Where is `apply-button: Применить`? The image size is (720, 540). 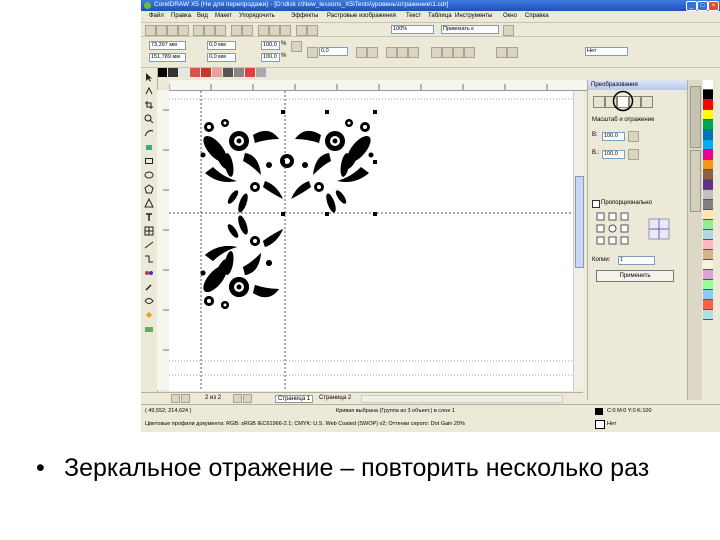
apply-button: Применить is located at coordinates (635, 276).